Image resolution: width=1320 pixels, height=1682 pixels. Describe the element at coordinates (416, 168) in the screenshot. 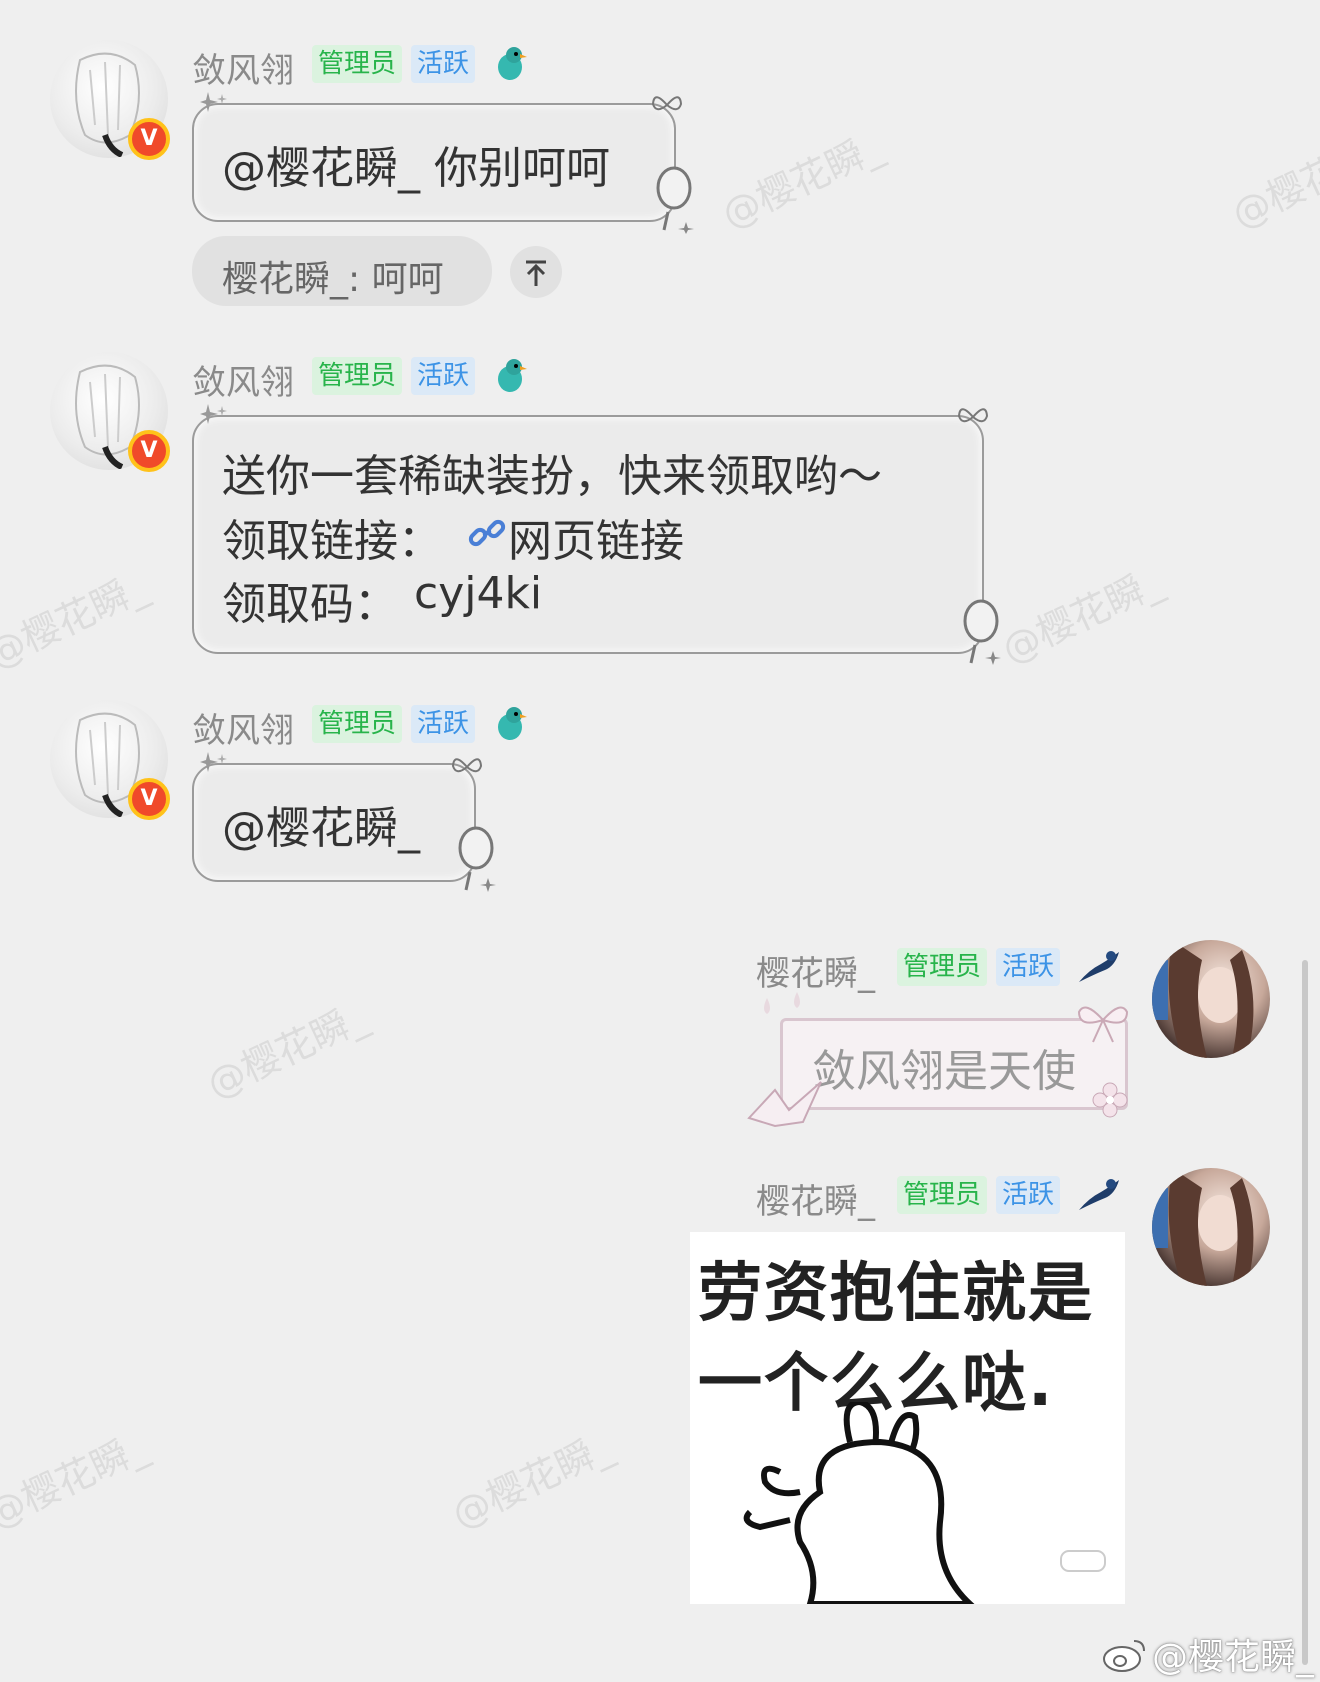

I see `message-text: @樱花瞬_ 你别呵呵` at that location.